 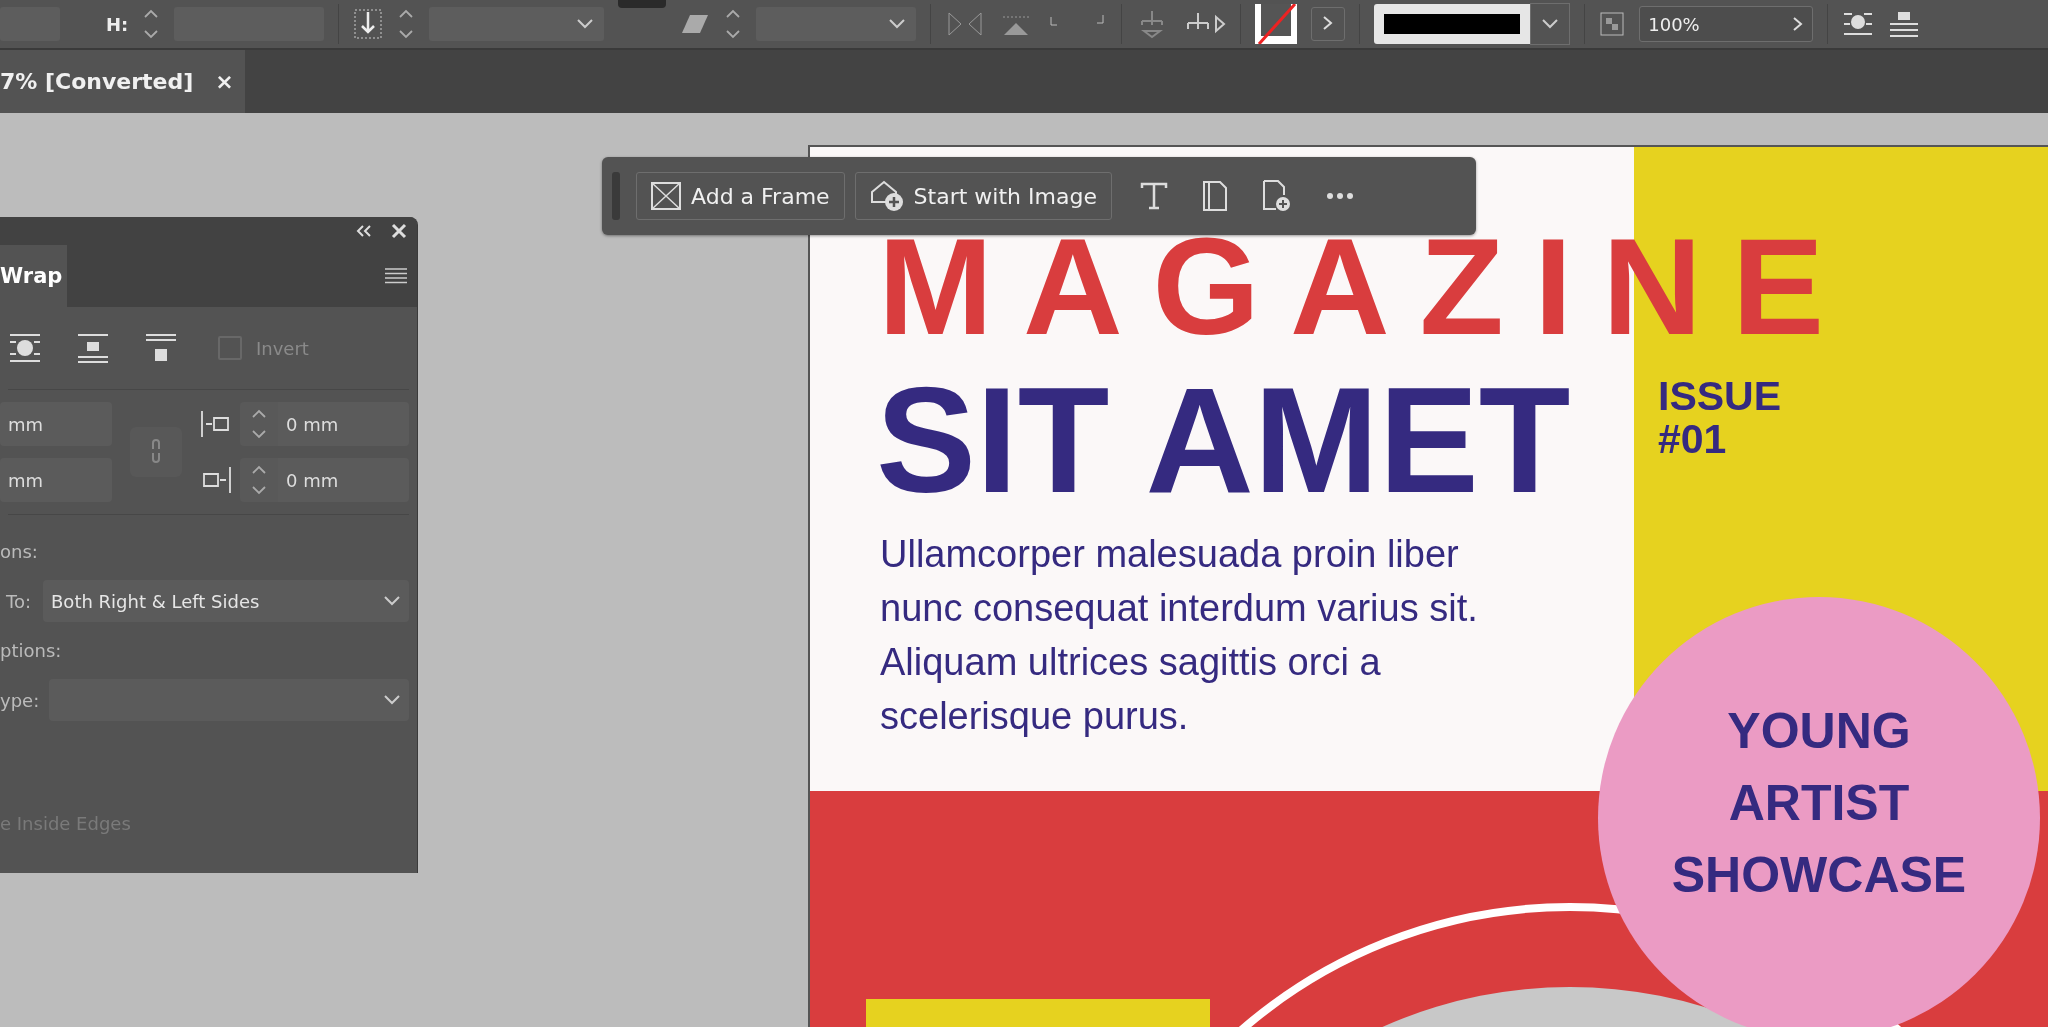 I want to click on stroke-style-dropdown, so click(x=1472, y=24).